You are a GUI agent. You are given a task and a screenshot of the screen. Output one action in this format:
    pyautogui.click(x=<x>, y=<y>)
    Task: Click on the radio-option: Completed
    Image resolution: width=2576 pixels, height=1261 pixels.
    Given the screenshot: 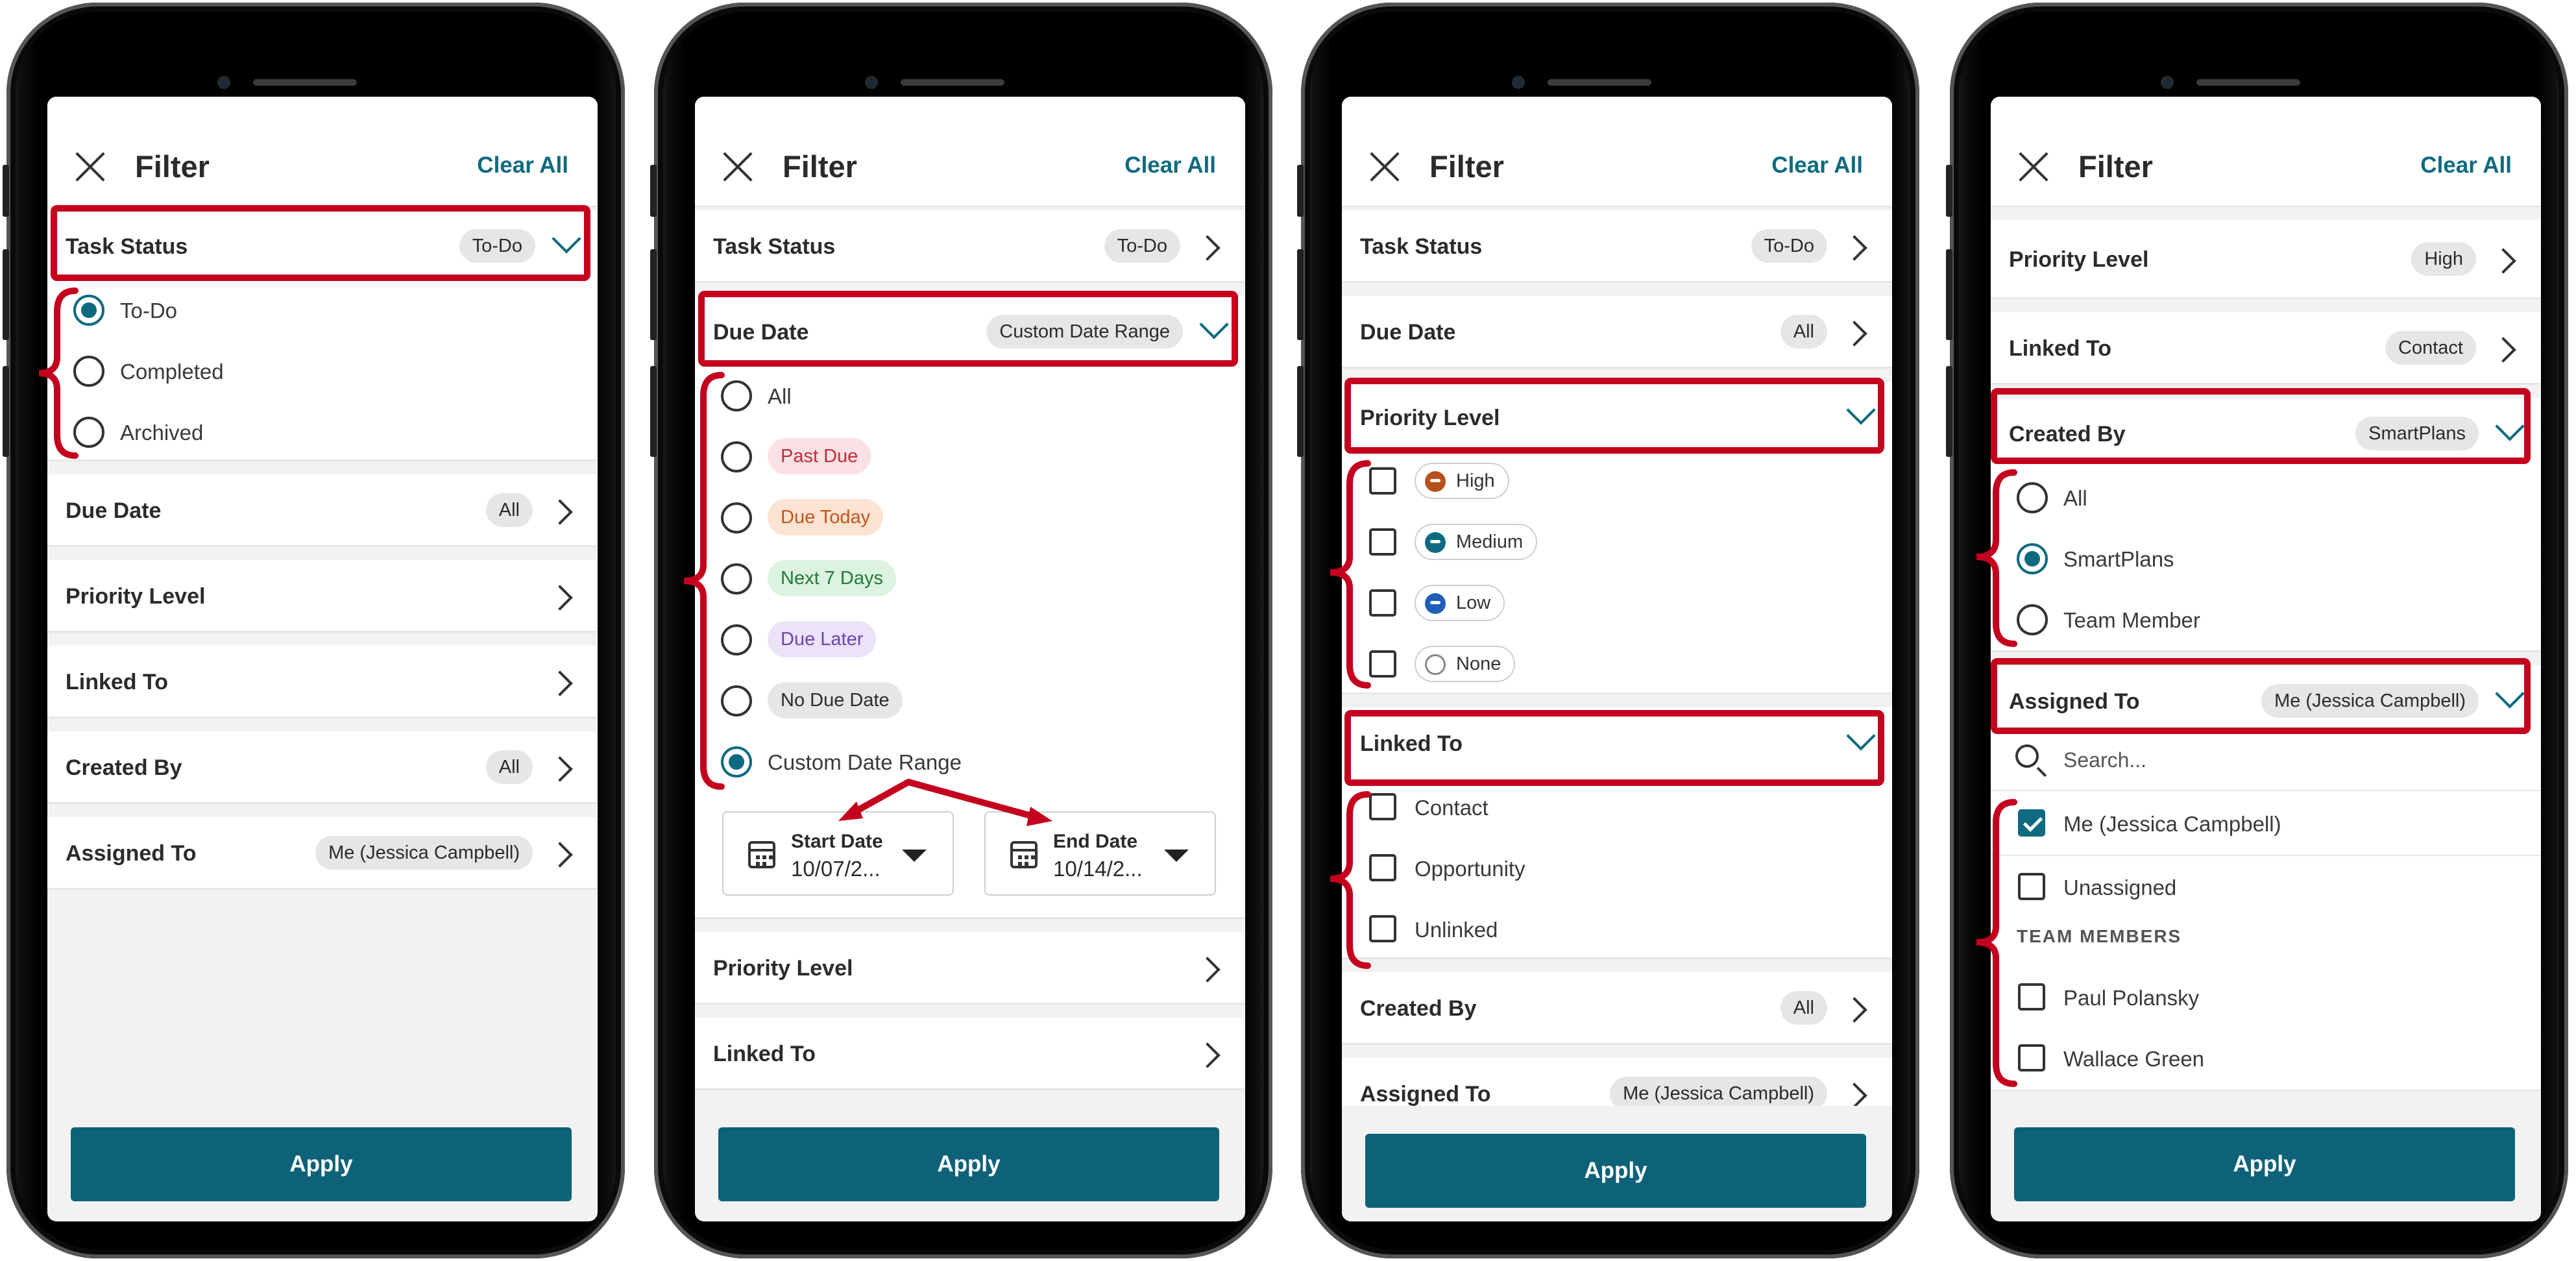 What is the action you would take?
    pyautogui.click(x=322, y=370)
    